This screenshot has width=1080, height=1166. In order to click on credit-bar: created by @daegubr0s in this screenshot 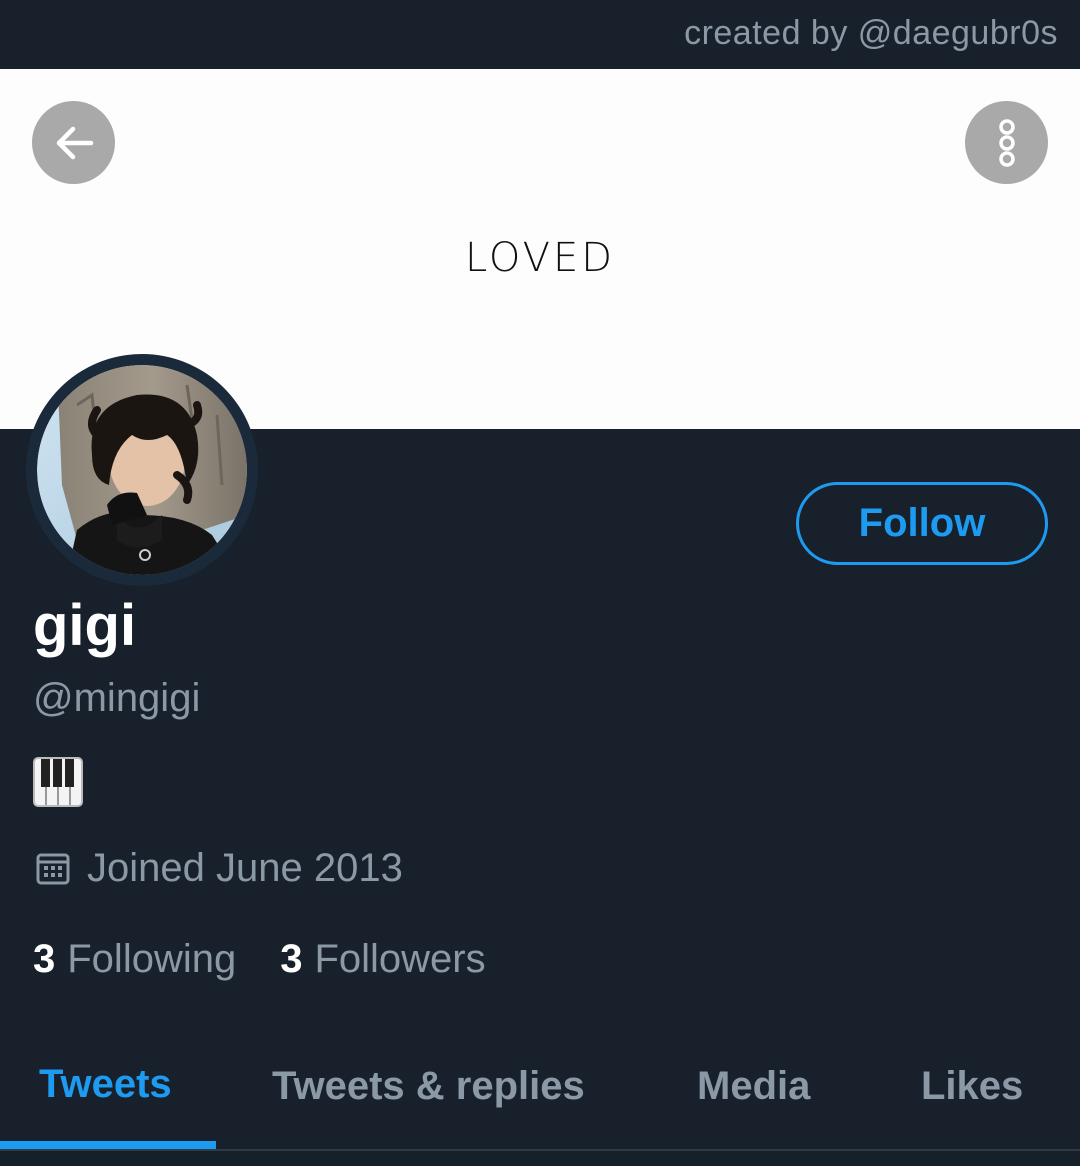, I will do `click(540, 34)`.